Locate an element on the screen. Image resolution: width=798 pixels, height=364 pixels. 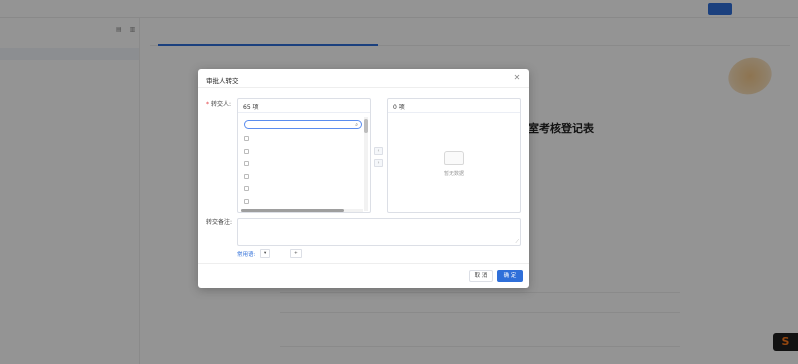
remark-textarea: ⟋ is located at coordinates (379, 232).